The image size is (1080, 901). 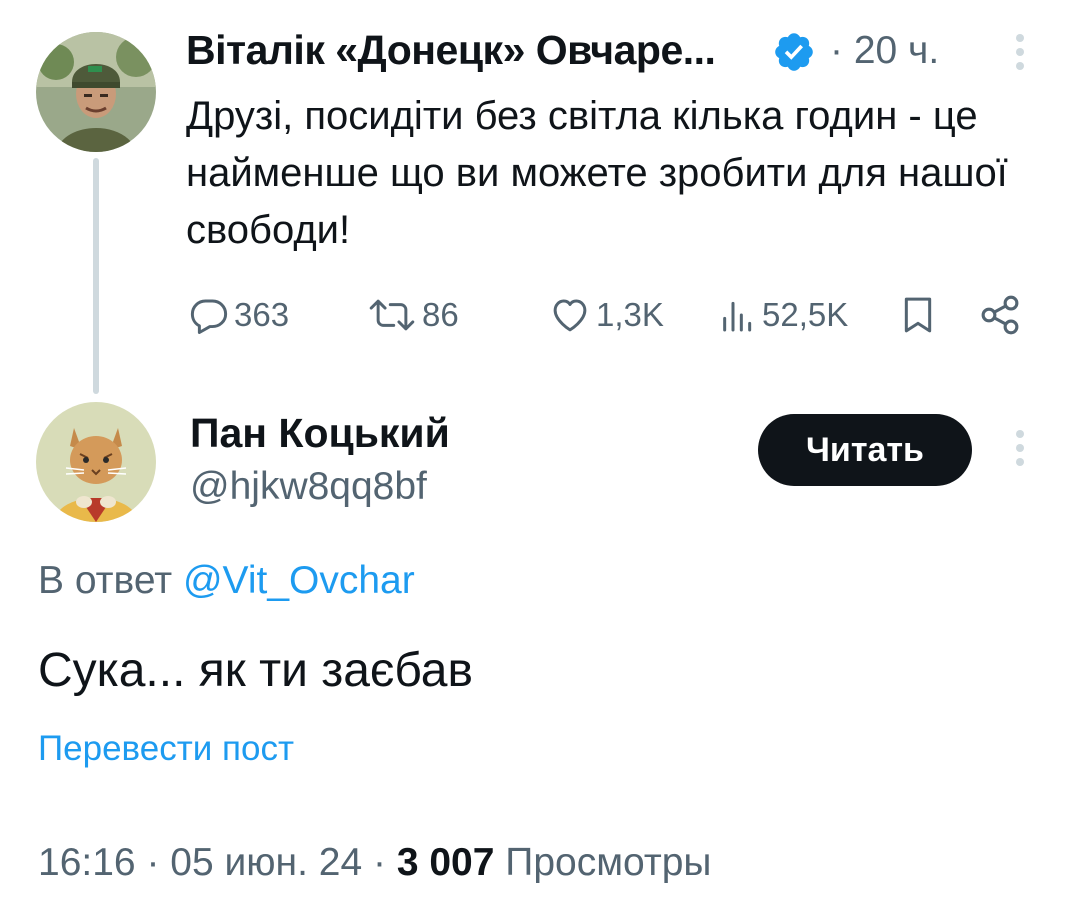 I want to click on analytics-icon, so click(x=737, y=316).